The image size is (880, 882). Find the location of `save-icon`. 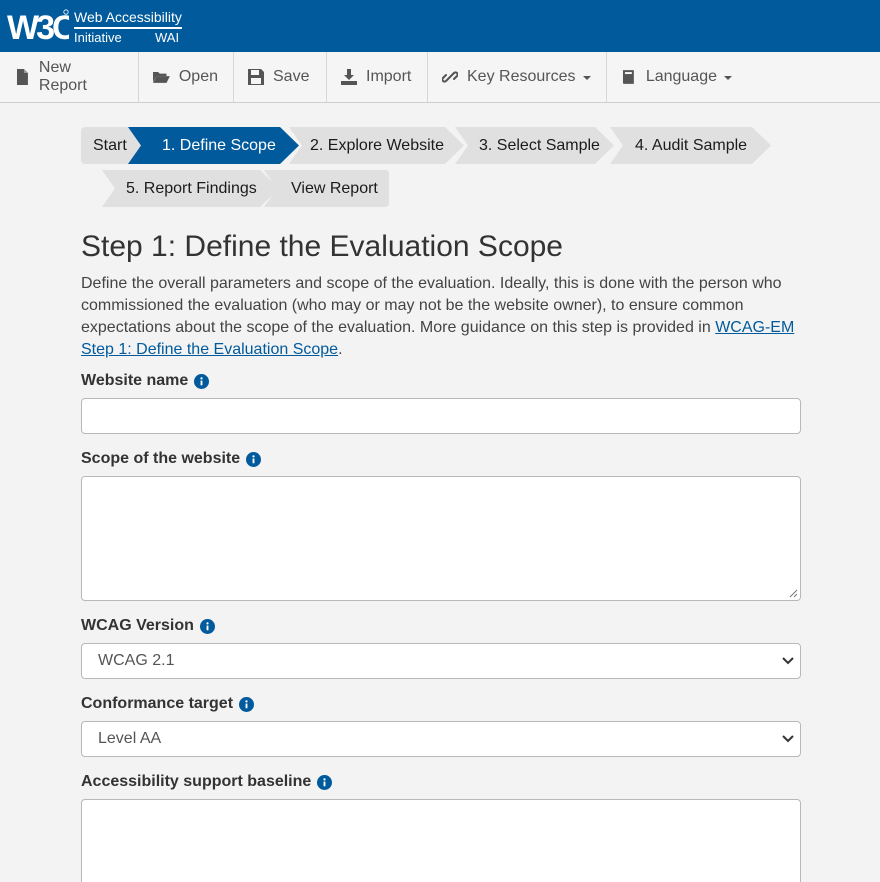

save-icon is located at coordinates (256, 77).